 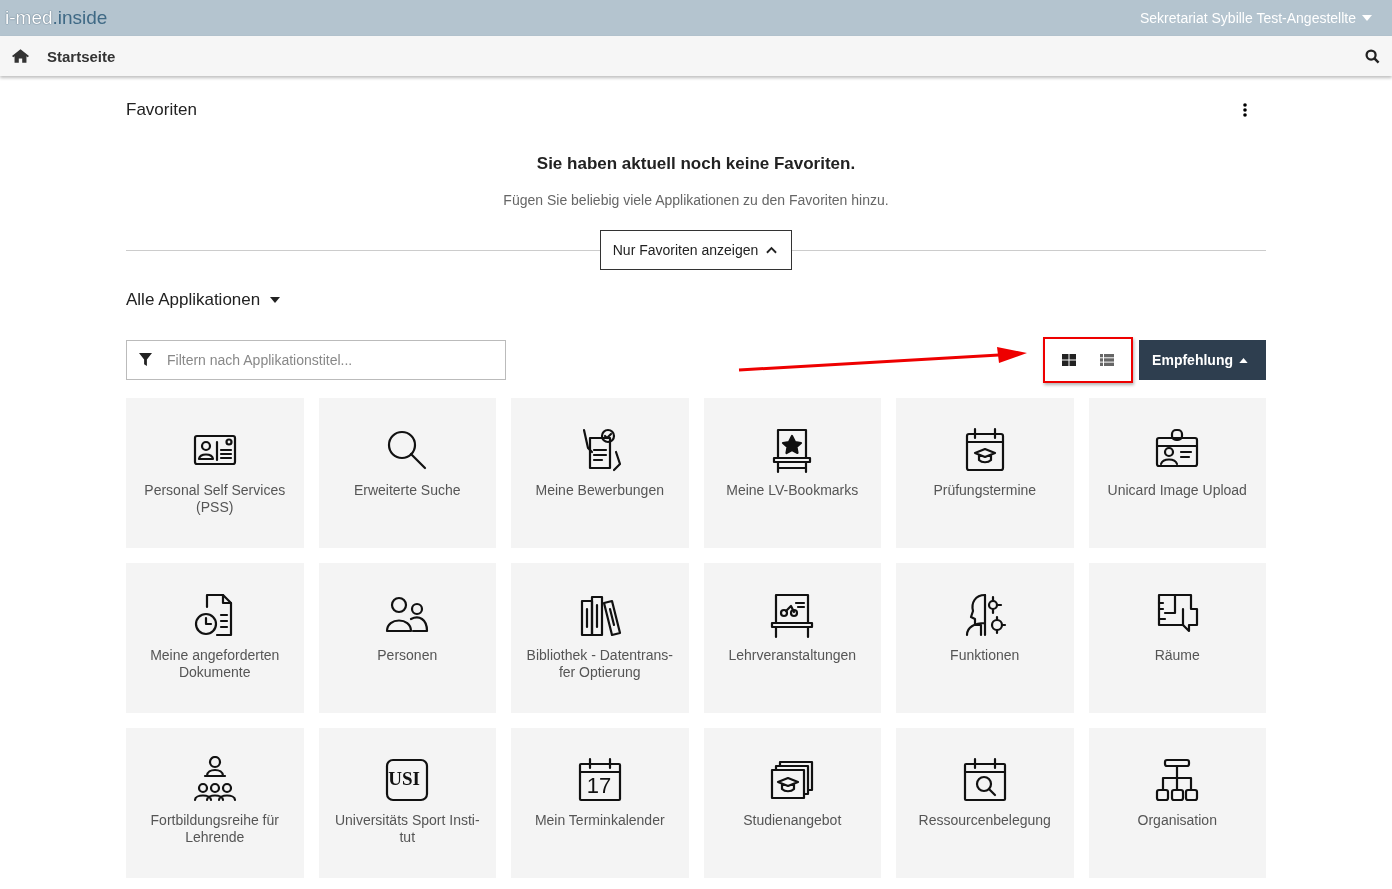 What do you see at coordinates (407, 803) in the screenshot?
I see `app-tile: USI Universitäts Sport Insti- tut` at bounding box center [407, 803].